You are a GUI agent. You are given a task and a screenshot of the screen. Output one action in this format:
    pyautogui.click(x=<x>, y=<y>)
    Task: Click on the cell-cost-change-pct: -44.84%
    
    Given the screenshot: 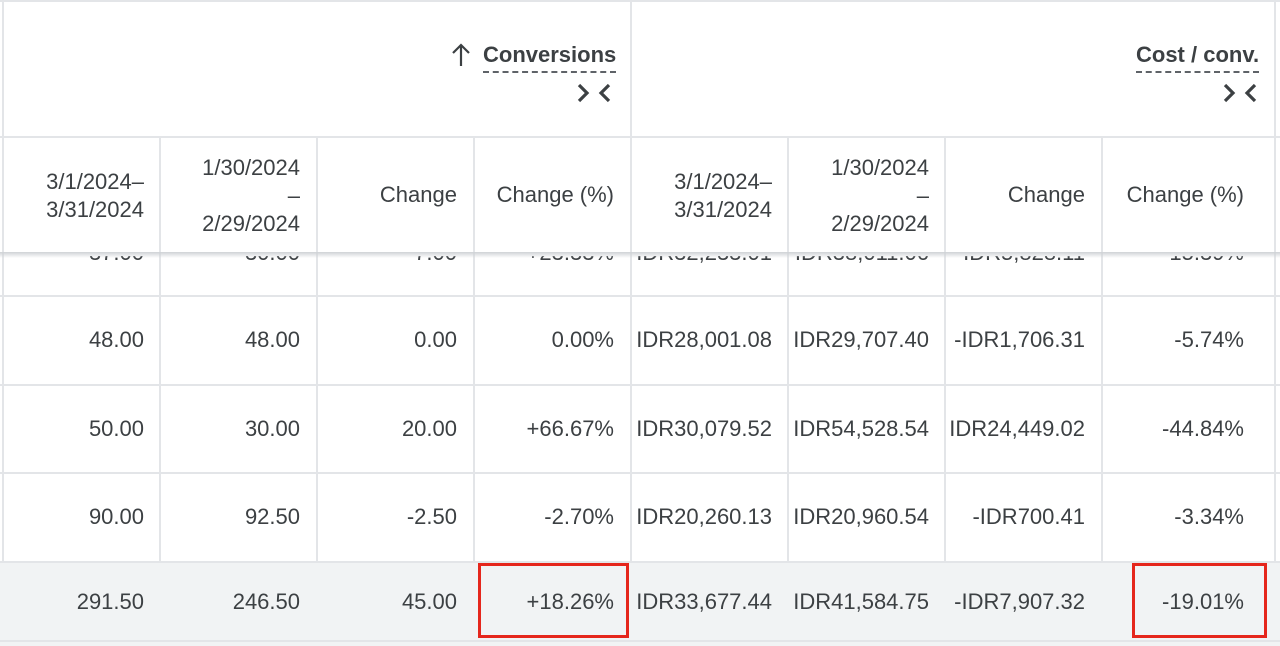 What is the action you would take?
    pyautogui.click(x=1203, y=428)
    